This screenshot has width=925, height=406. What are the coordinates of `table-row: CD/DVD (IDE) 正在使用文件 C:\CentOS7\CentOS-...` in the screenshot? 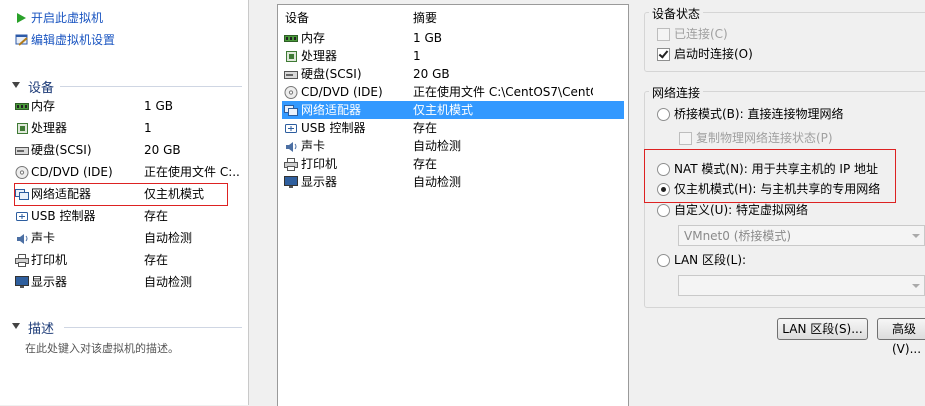 It's located at (453, 92).